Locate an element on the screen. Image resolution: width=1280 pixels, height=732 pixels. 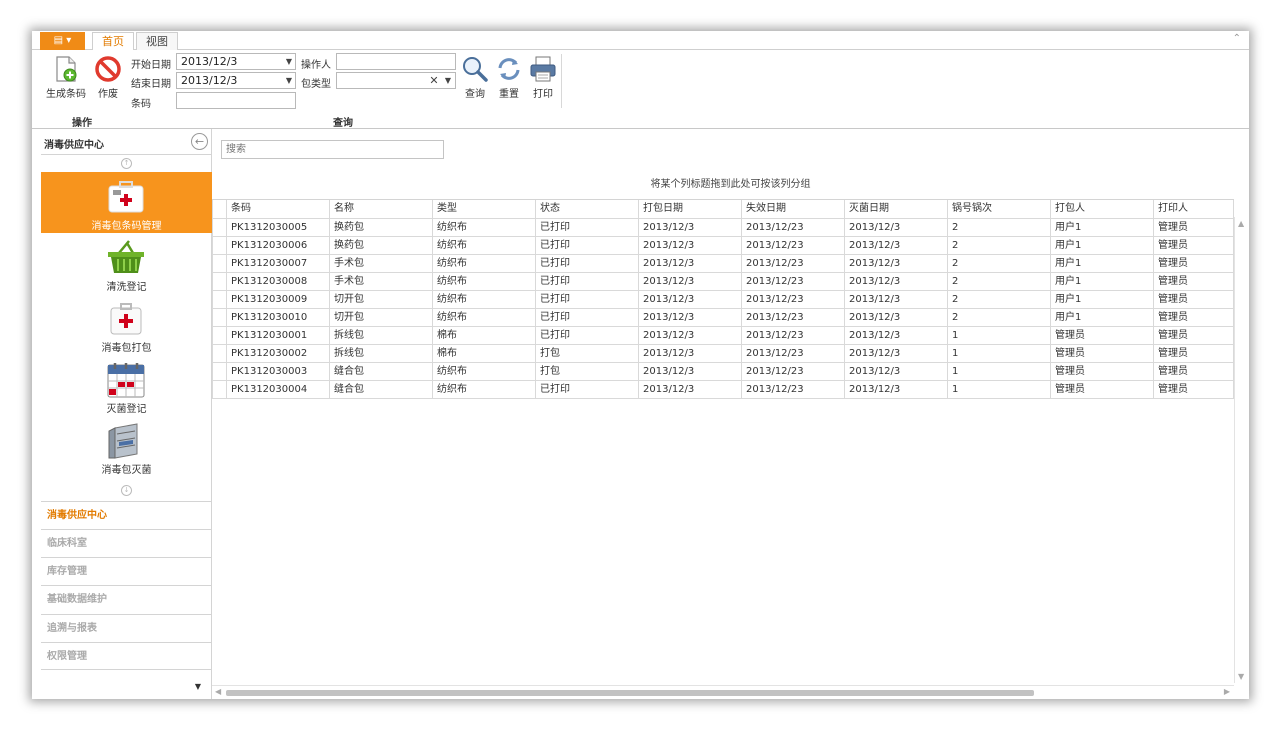
column-header: 灭菌日期 is located at coordinates (895, 209).